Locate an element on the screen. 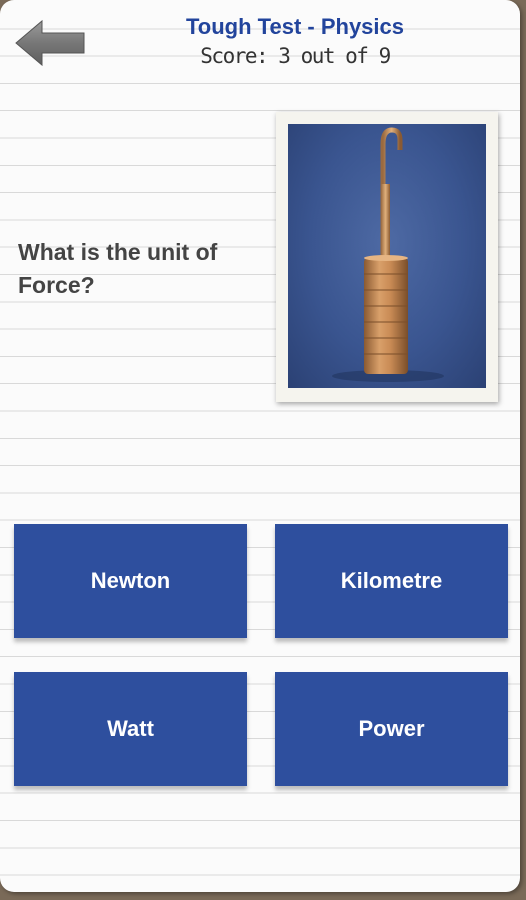  page-title: Tough Test - Physics is located at coordinates (295, 26).